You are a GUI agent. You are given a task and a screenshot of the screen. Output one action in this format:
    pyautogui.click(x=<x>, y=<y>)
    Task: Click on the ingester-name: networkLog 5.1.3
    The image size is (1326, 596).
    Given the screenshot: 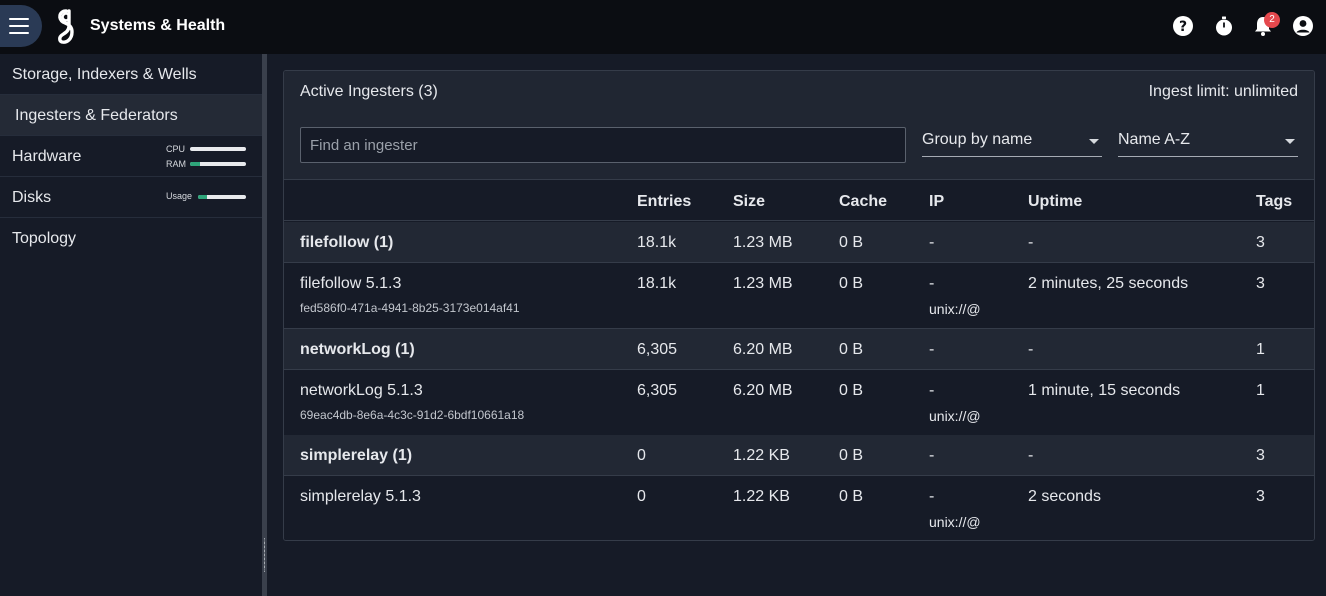 What is the action you would take?
    pyautogui.click(x=361, y=390)
    